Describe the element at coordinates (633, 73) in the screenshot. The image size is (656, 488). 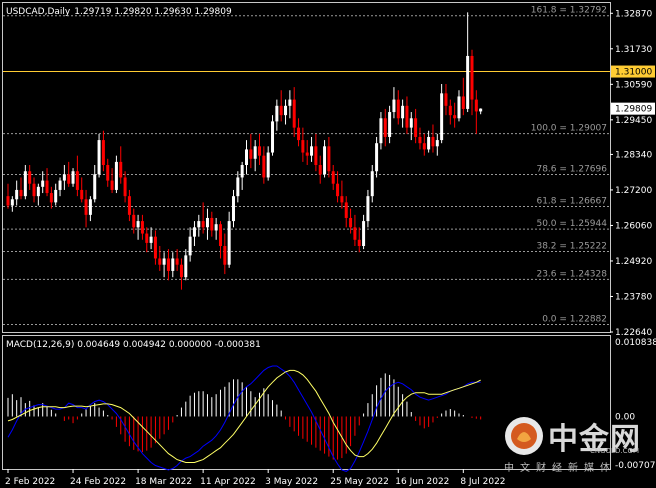
I see `level-price-label: 1.31000` at that location.